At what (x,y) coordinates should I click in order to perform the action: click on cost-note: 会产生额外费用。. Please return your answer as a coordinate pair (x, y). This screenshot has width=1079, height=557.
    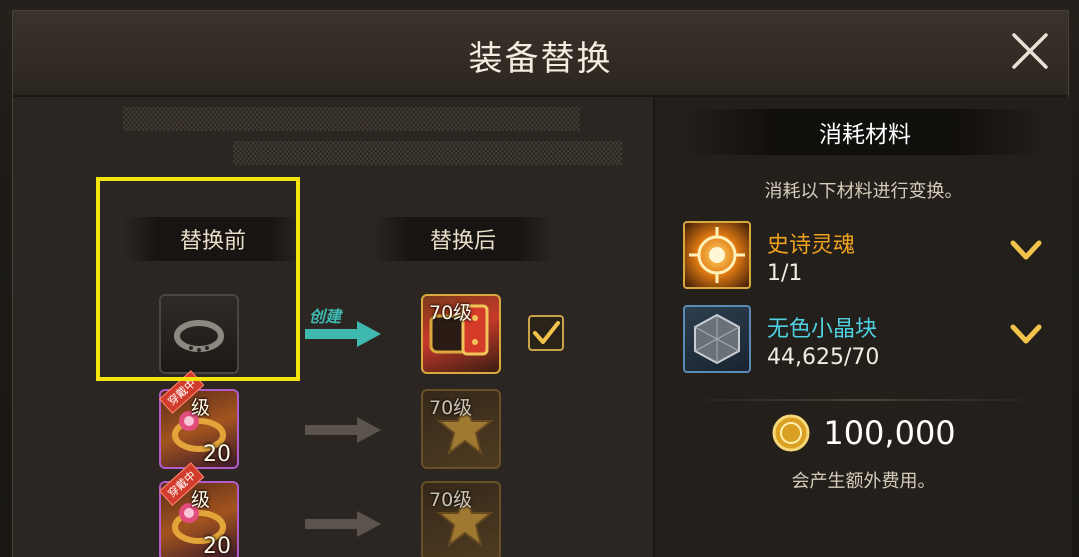
    Looking at the image, I should click on (863, 481).